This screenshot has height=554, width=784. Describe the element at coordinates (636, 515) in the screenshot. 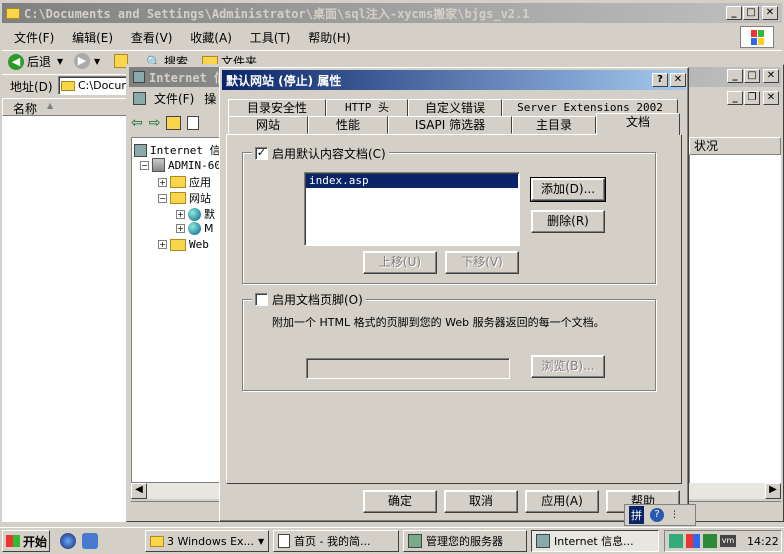

I see `ime-mode-icon: 拼` at that location.